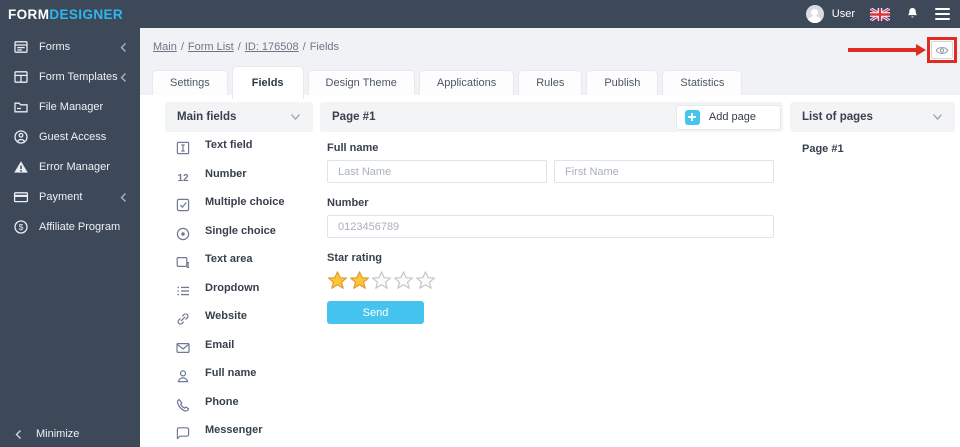  I want to click on number-label: Number, so click(348, 203).